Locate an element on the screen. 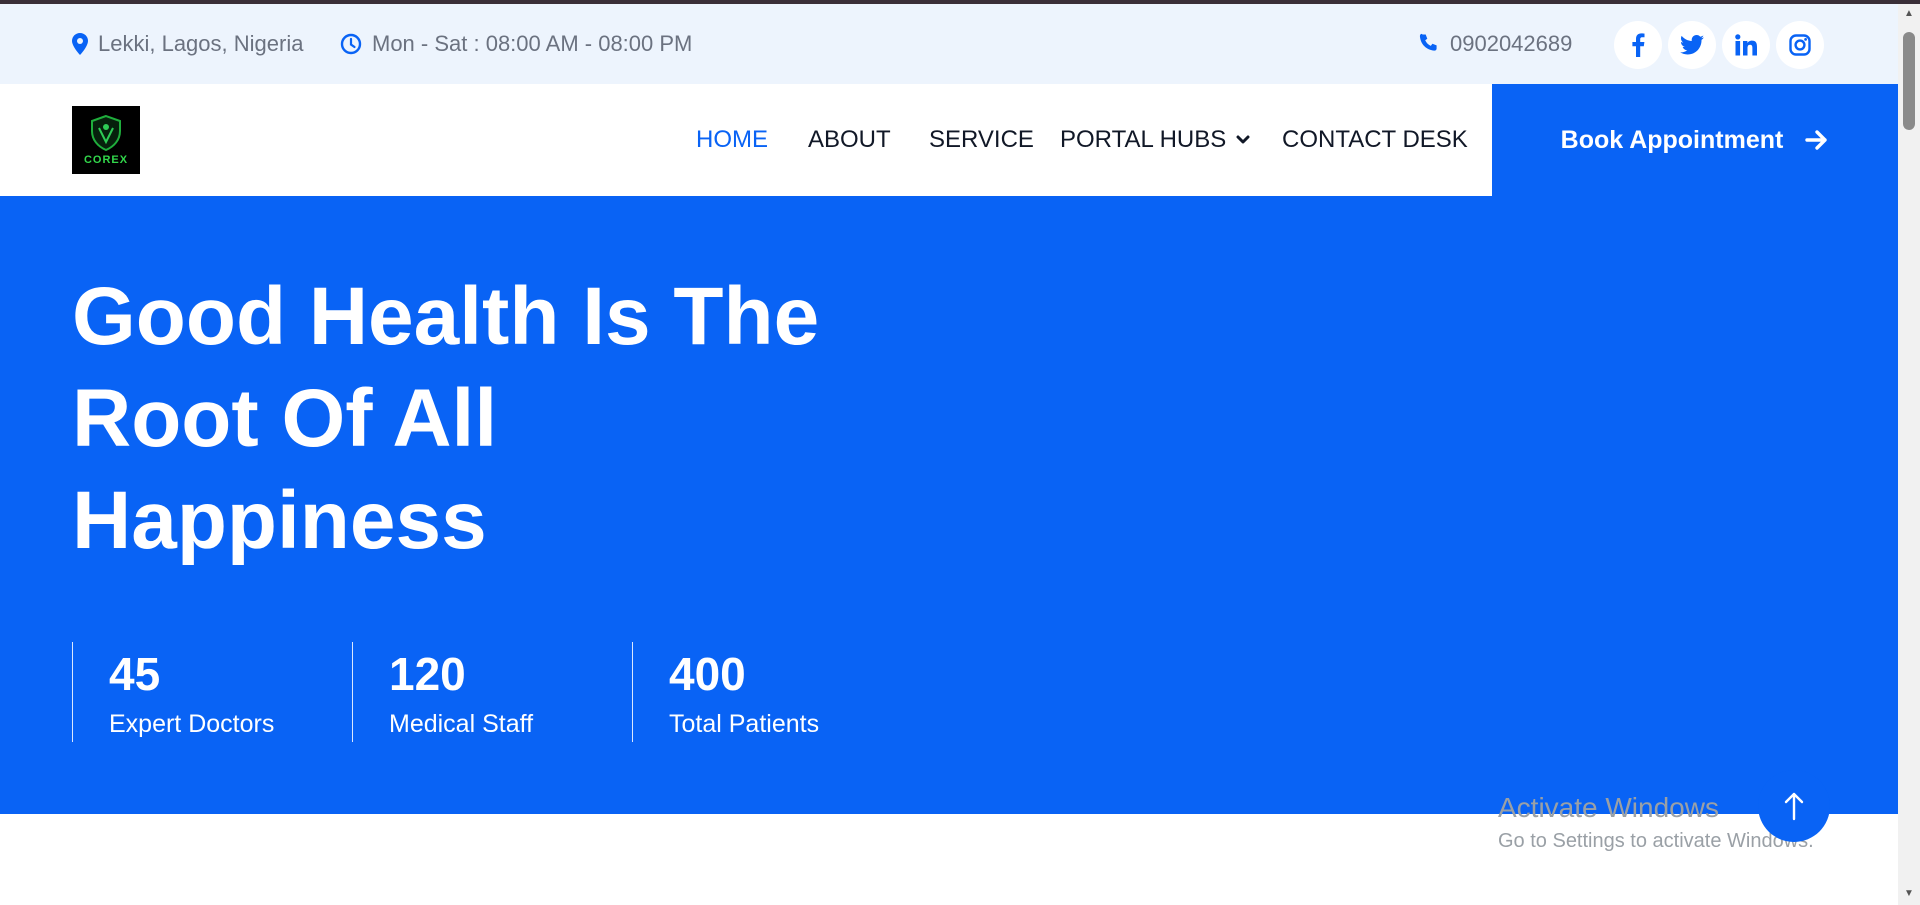 This screenshot has width=1920, height=905. twitter-button is located at coordinates (1692, 45).